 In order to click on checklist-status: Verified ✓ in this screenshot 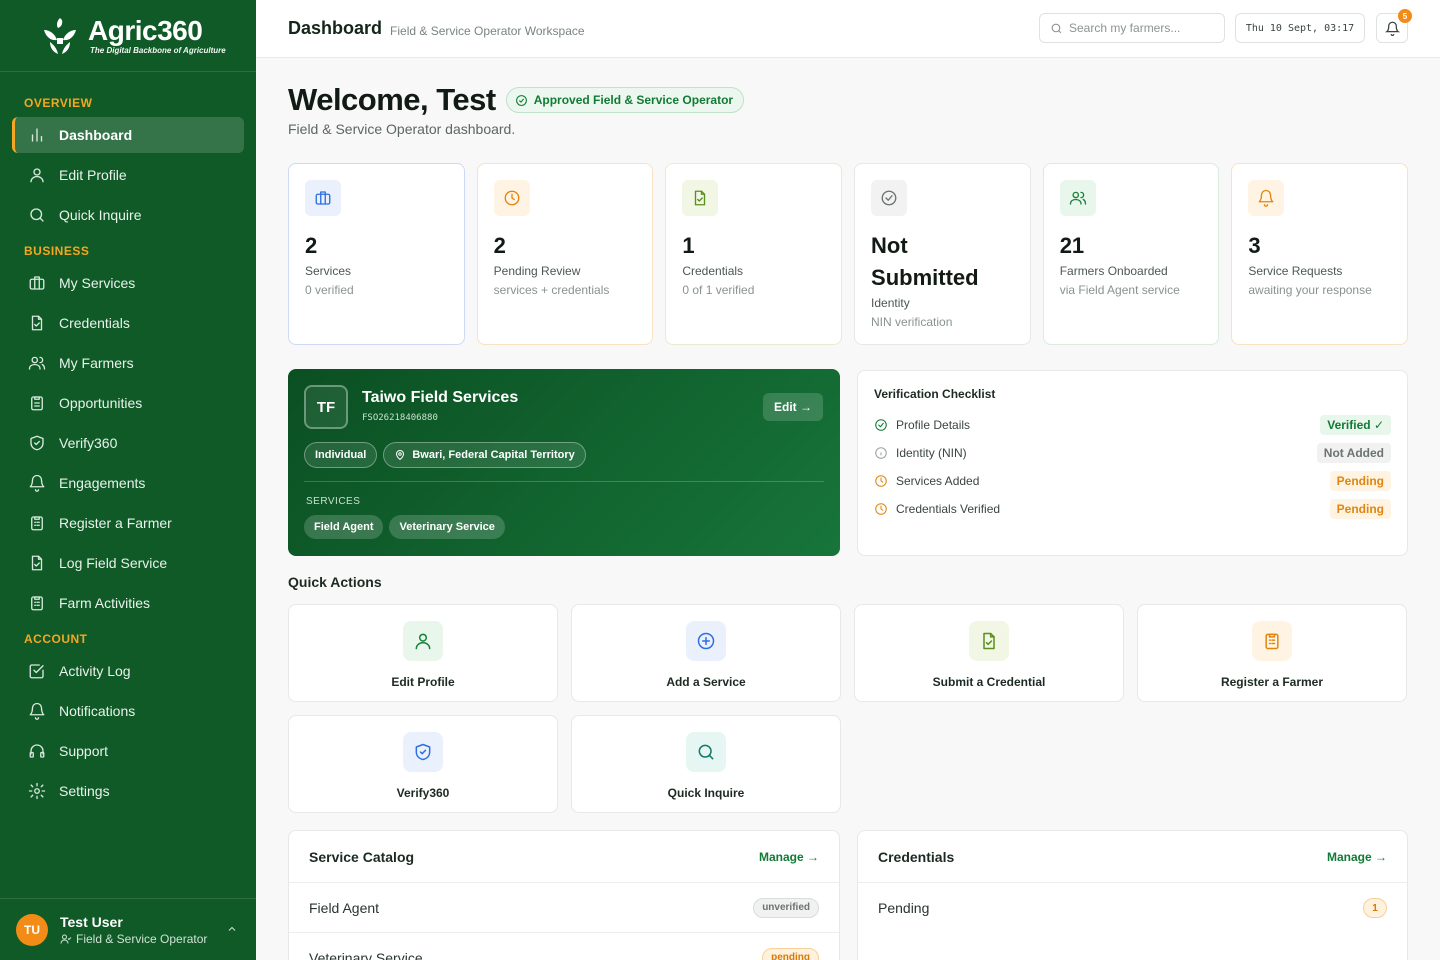, I will do `click(1355, 425)`.